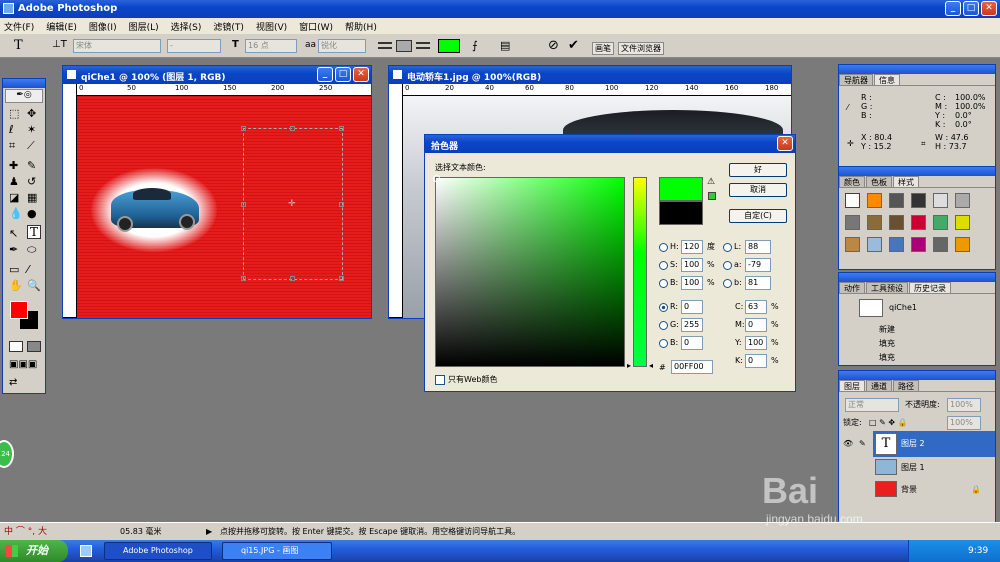 This screenshot has height=562, width=1000. I want to click on transform-bounding-box: ✛, so click(292, 203).